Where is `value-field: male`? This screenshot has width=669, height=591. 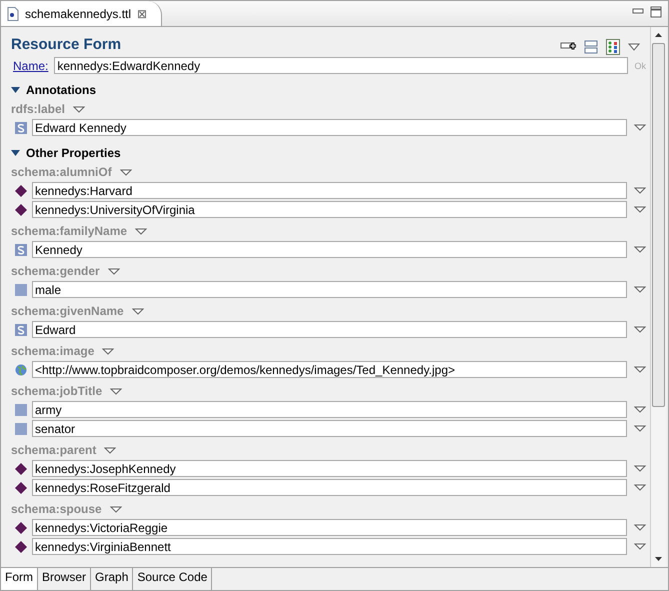
value-field: male is located at coordinates (329, 289).